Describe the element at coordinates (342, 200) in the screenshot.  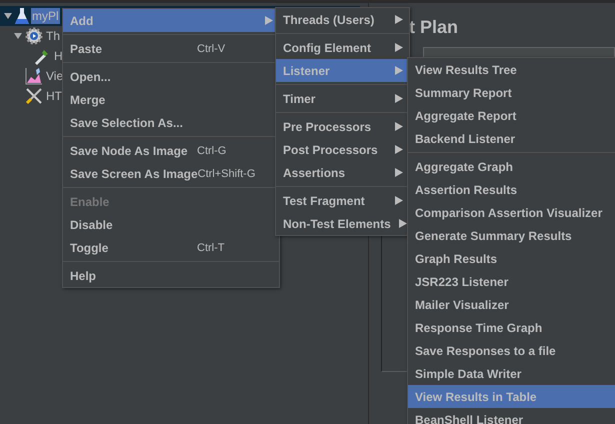
I see `menu-item: Test Fragment` at that location.